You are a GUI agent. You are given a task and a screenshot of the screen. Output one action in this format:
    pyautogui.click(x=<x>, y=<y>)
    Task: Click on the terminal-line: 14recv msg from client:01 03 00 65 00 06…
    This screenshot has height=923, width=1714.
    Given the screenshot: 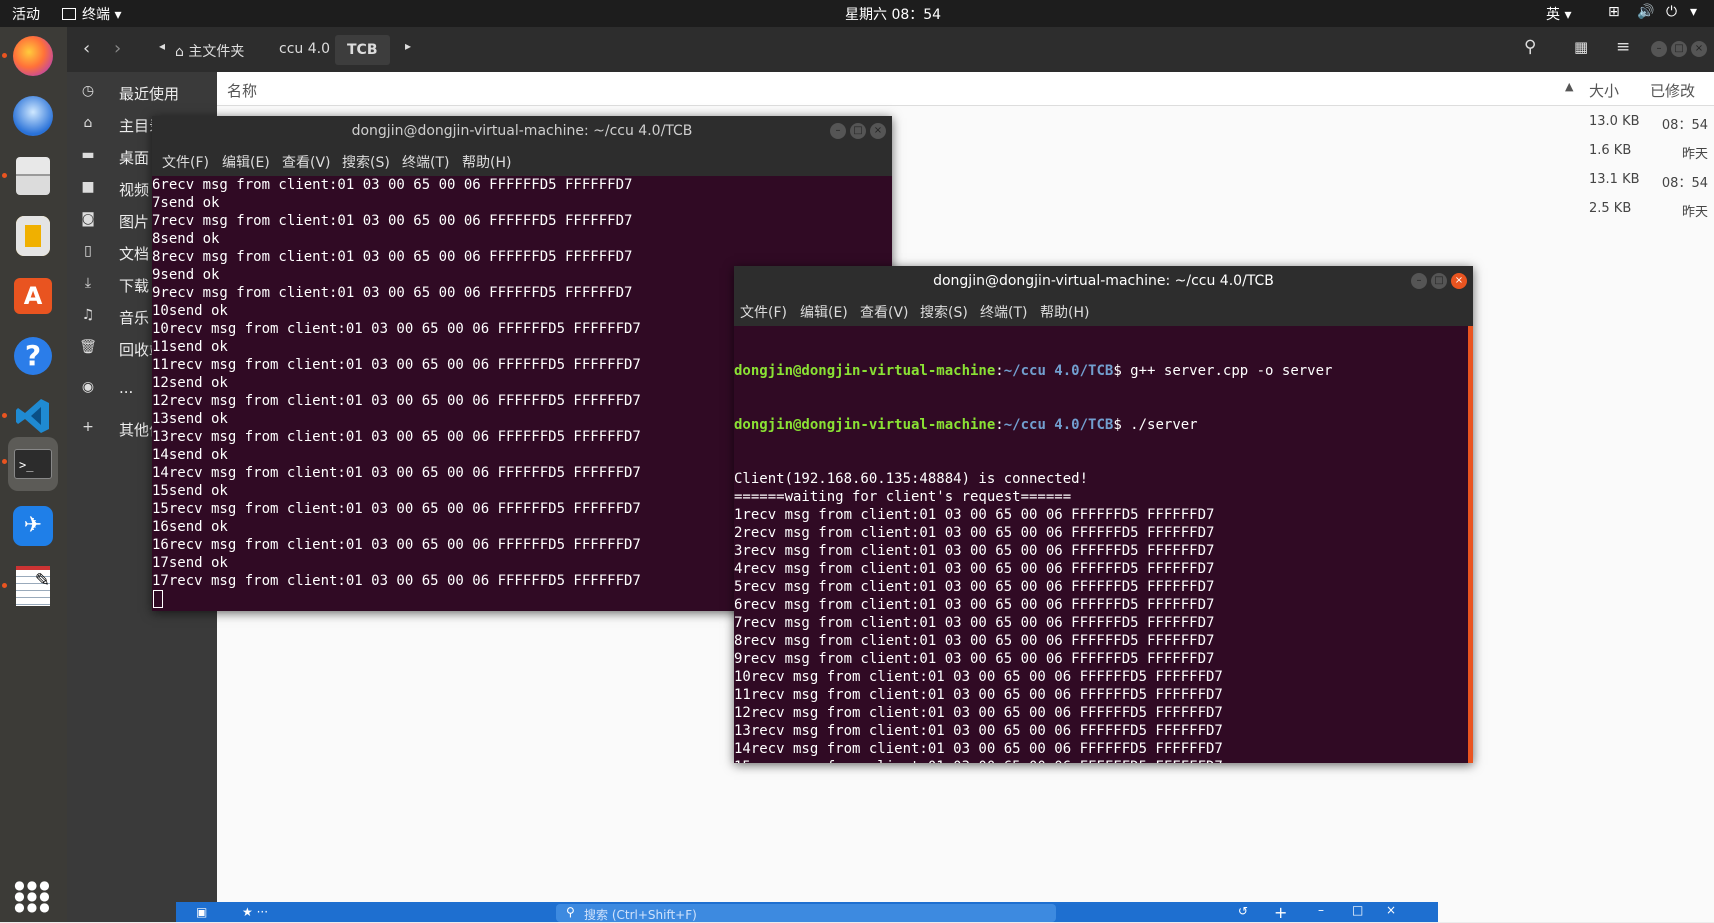 What is the action you would take?
    pyautogui.click(x=978, y=749)
    